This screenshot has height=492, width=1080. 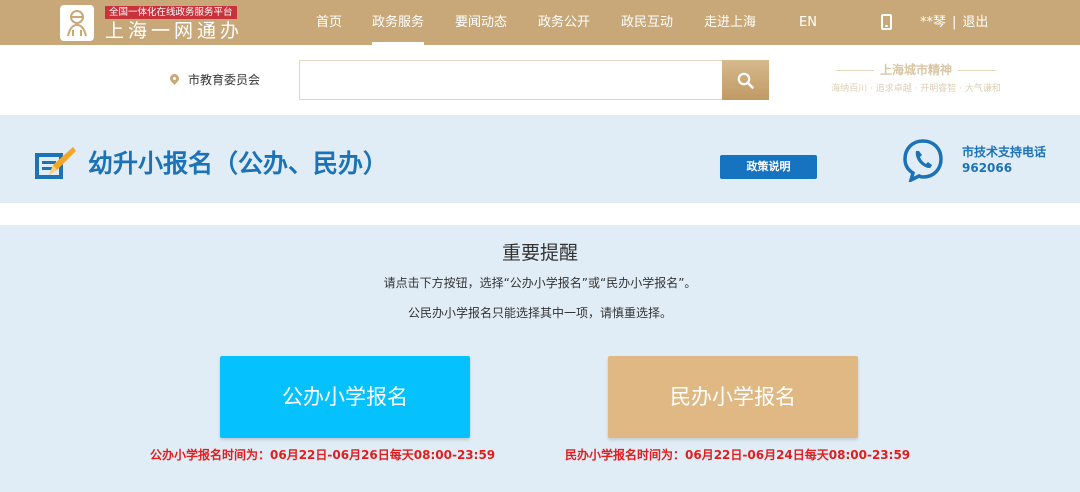 What do you see at coordinates (916, 82) in the screenshot?
I see `city-spirit: 上海城市精神 海纳百川 · 追求卓越 · 开明睿智 · 大气谦和` at bounding box center [916, 82].